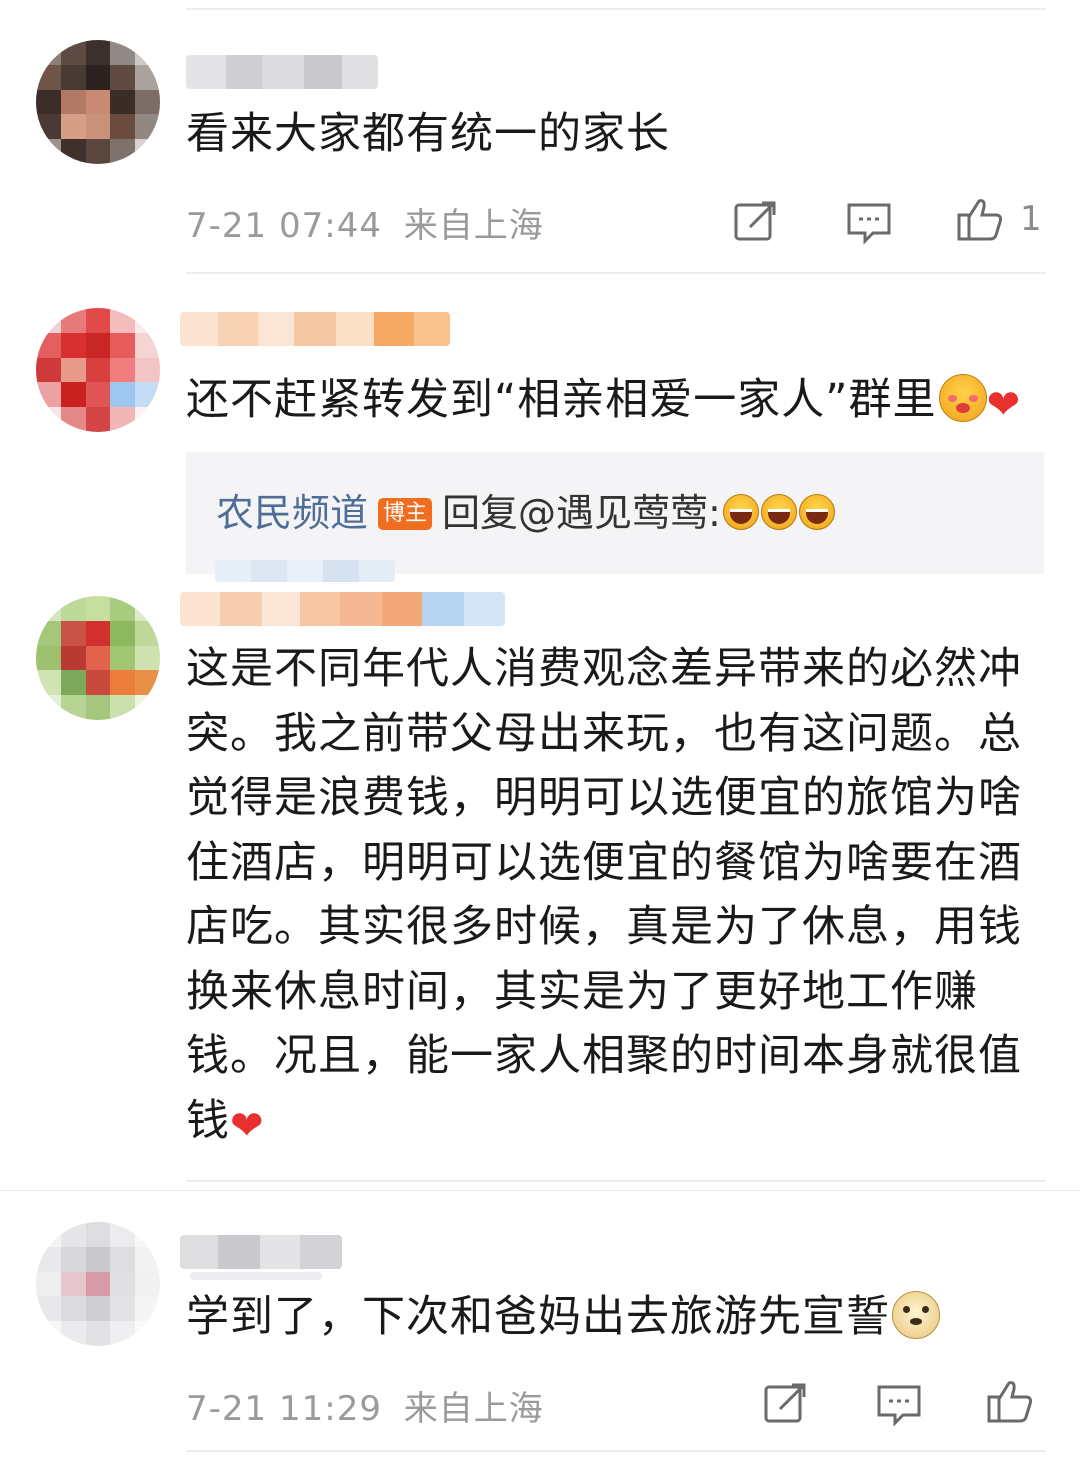 The image size is (1080, 1471). What do you see at coordinates (284, 1409) in the screenshot?
I see `comment-time: 7-21 11:29` at bounding box center [284, 1409].